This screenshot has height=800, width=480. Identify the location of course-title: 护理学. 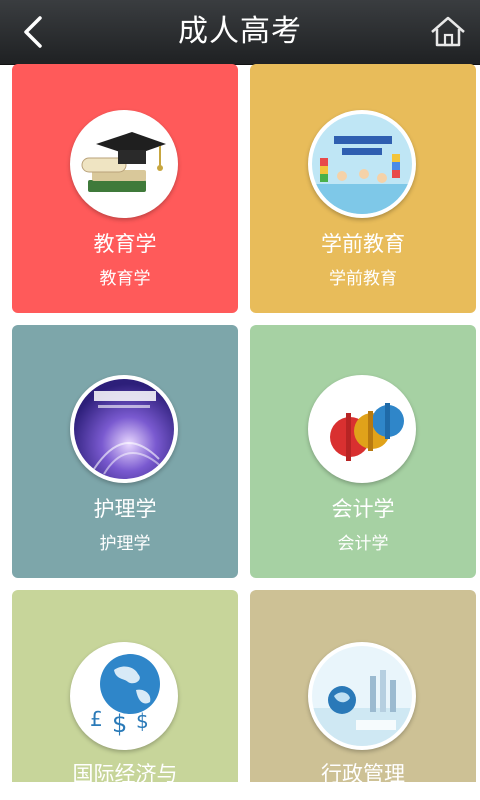
(125, 509).